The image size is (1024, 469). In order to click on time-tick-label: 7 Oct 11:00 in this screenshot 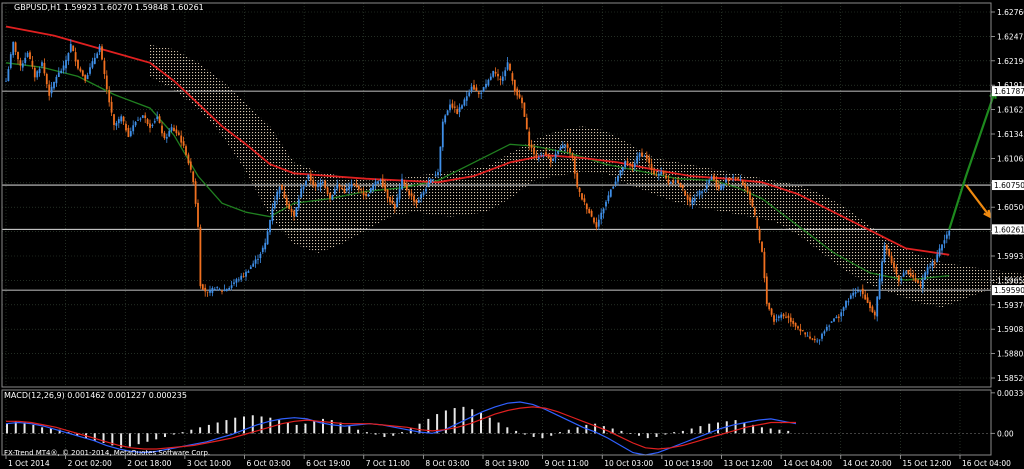, I will do `click(388, 463)`.